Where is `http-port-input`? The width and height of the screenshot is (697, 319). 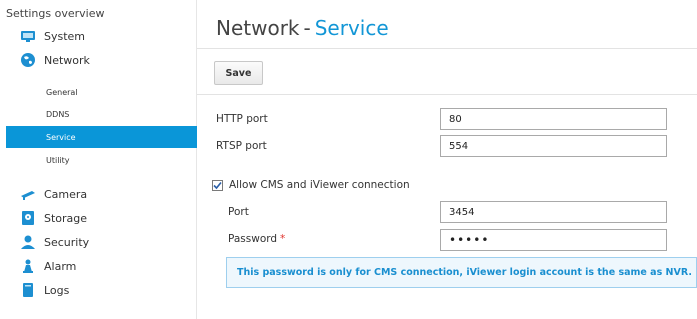 http-port-input is located at coordinates (553, 119).